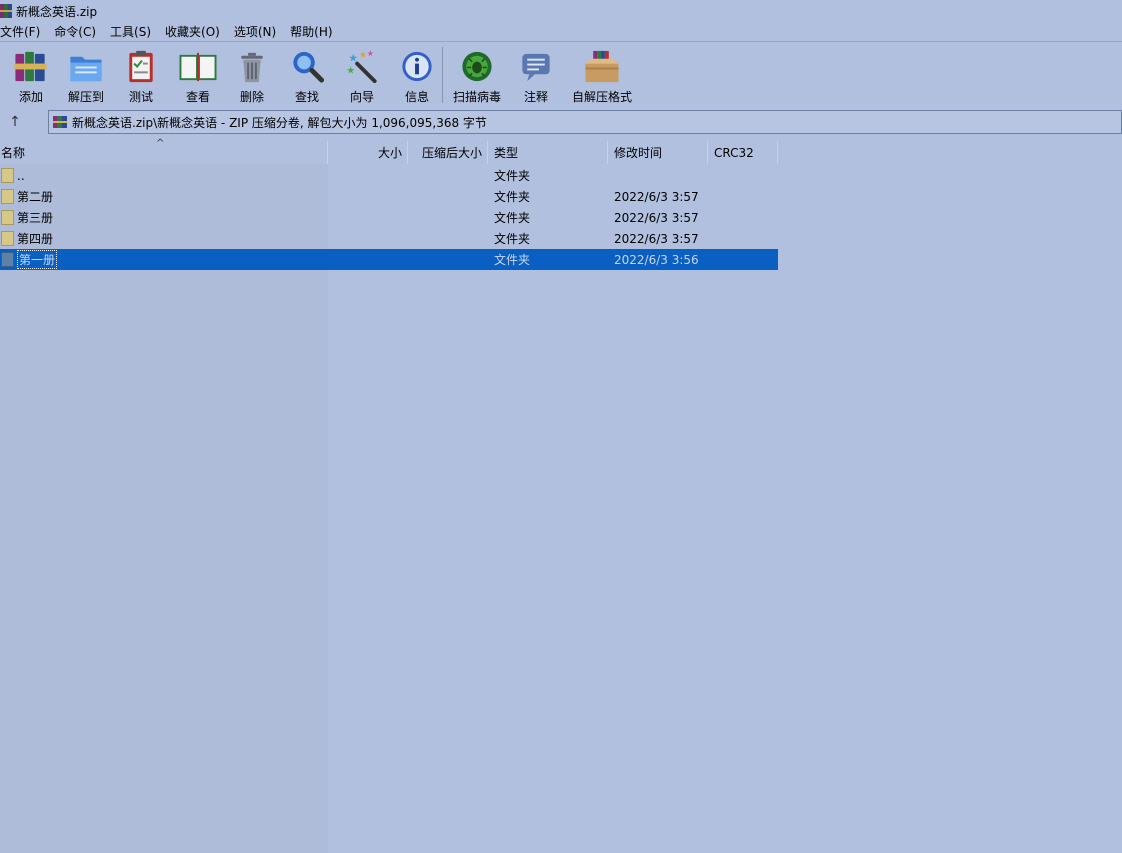 The image size is (1122, 853). Describe the element at coordinates (389, 259) in the screenshot. I see `table-row-selected: 第一册 文件夹 2022/6/3 3:56` at that location.